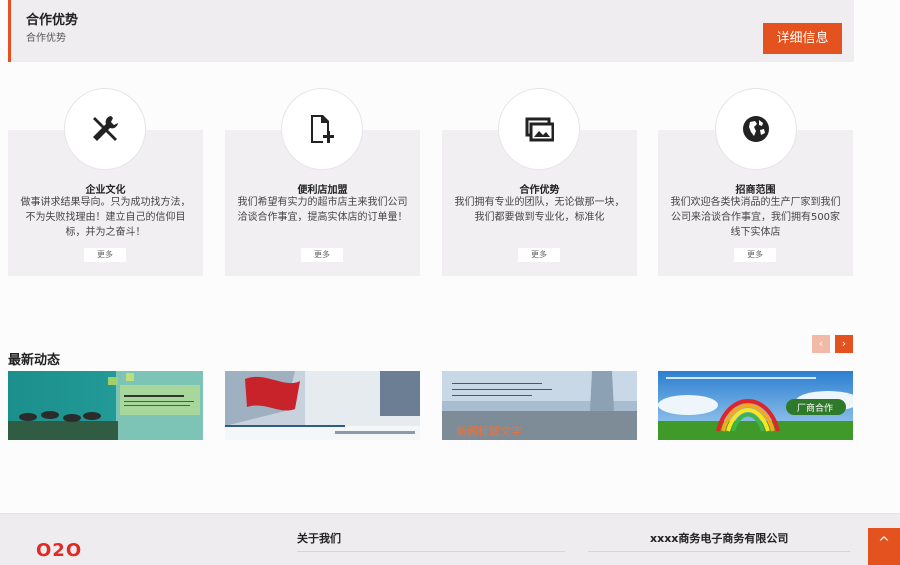 This screenshot has height=565, width=900. I want to click on carousel-prev-button: ‹, so click(821, 344).